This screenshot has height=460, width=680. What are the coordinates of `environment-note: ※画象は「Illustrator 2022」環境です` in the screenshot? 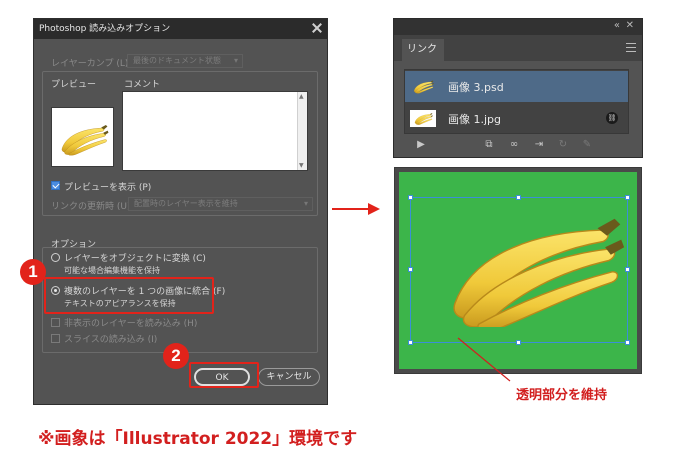 It's located at (198, 439).